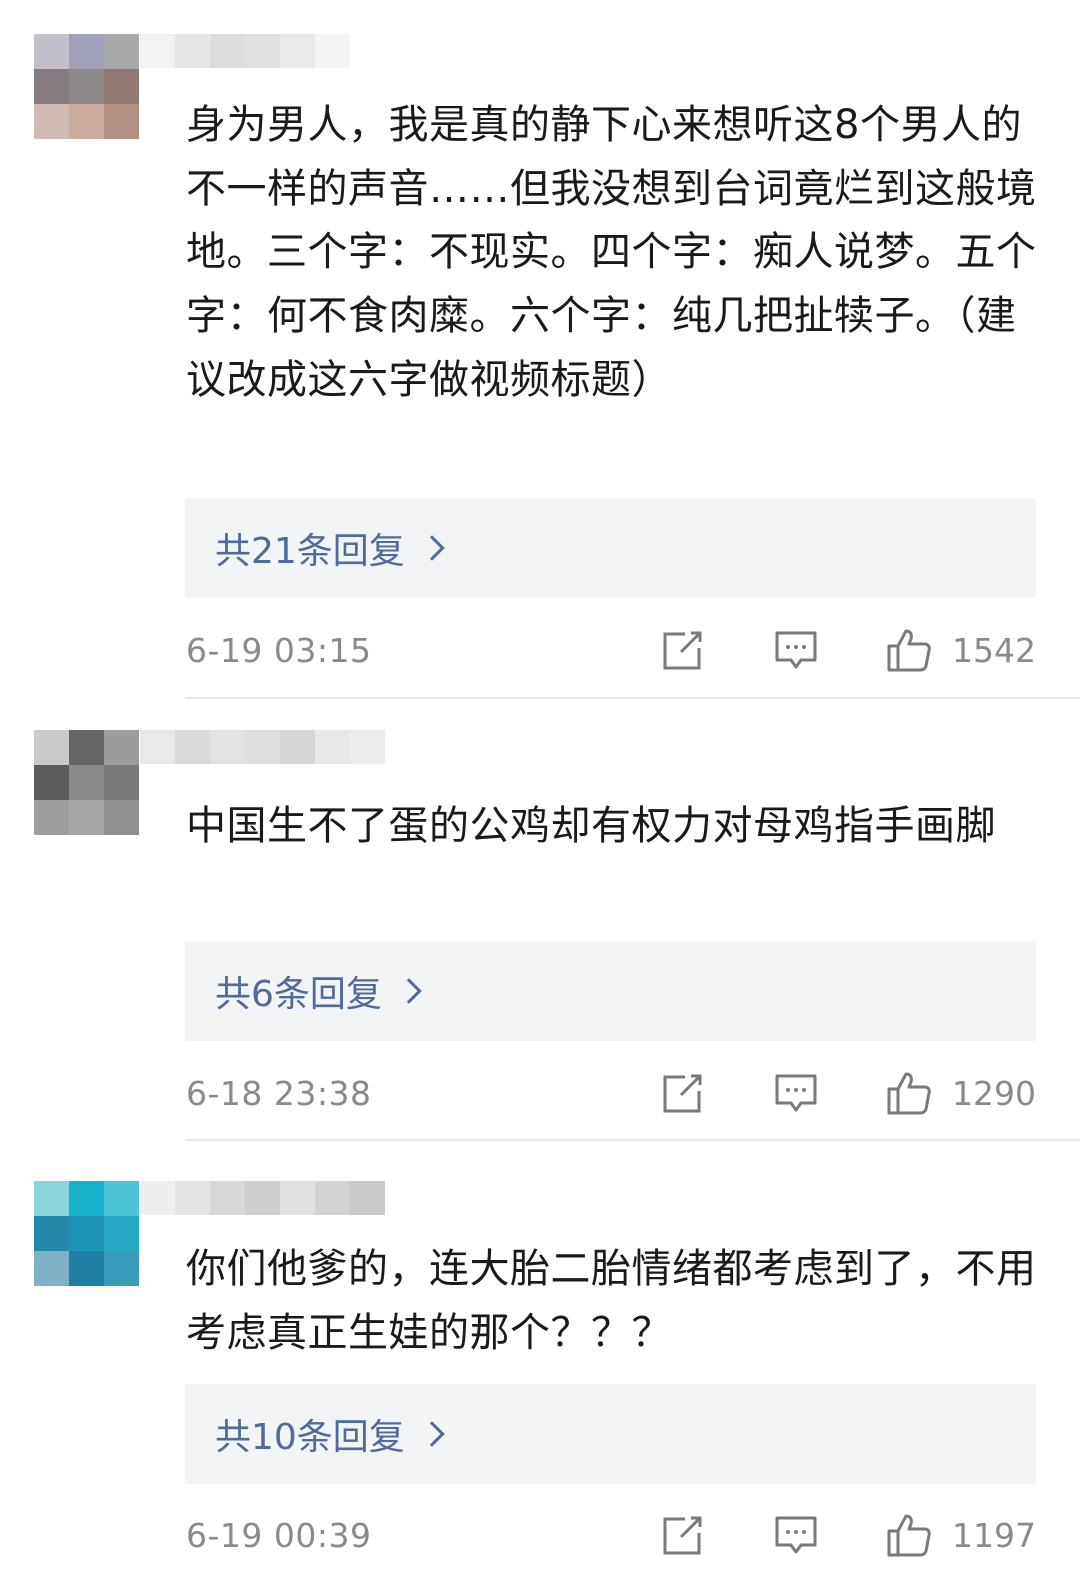 Image resolution: width=1080 pixels, height=1579 pixels. I want to click on comment-actions: 1290, so click(848, 1093).